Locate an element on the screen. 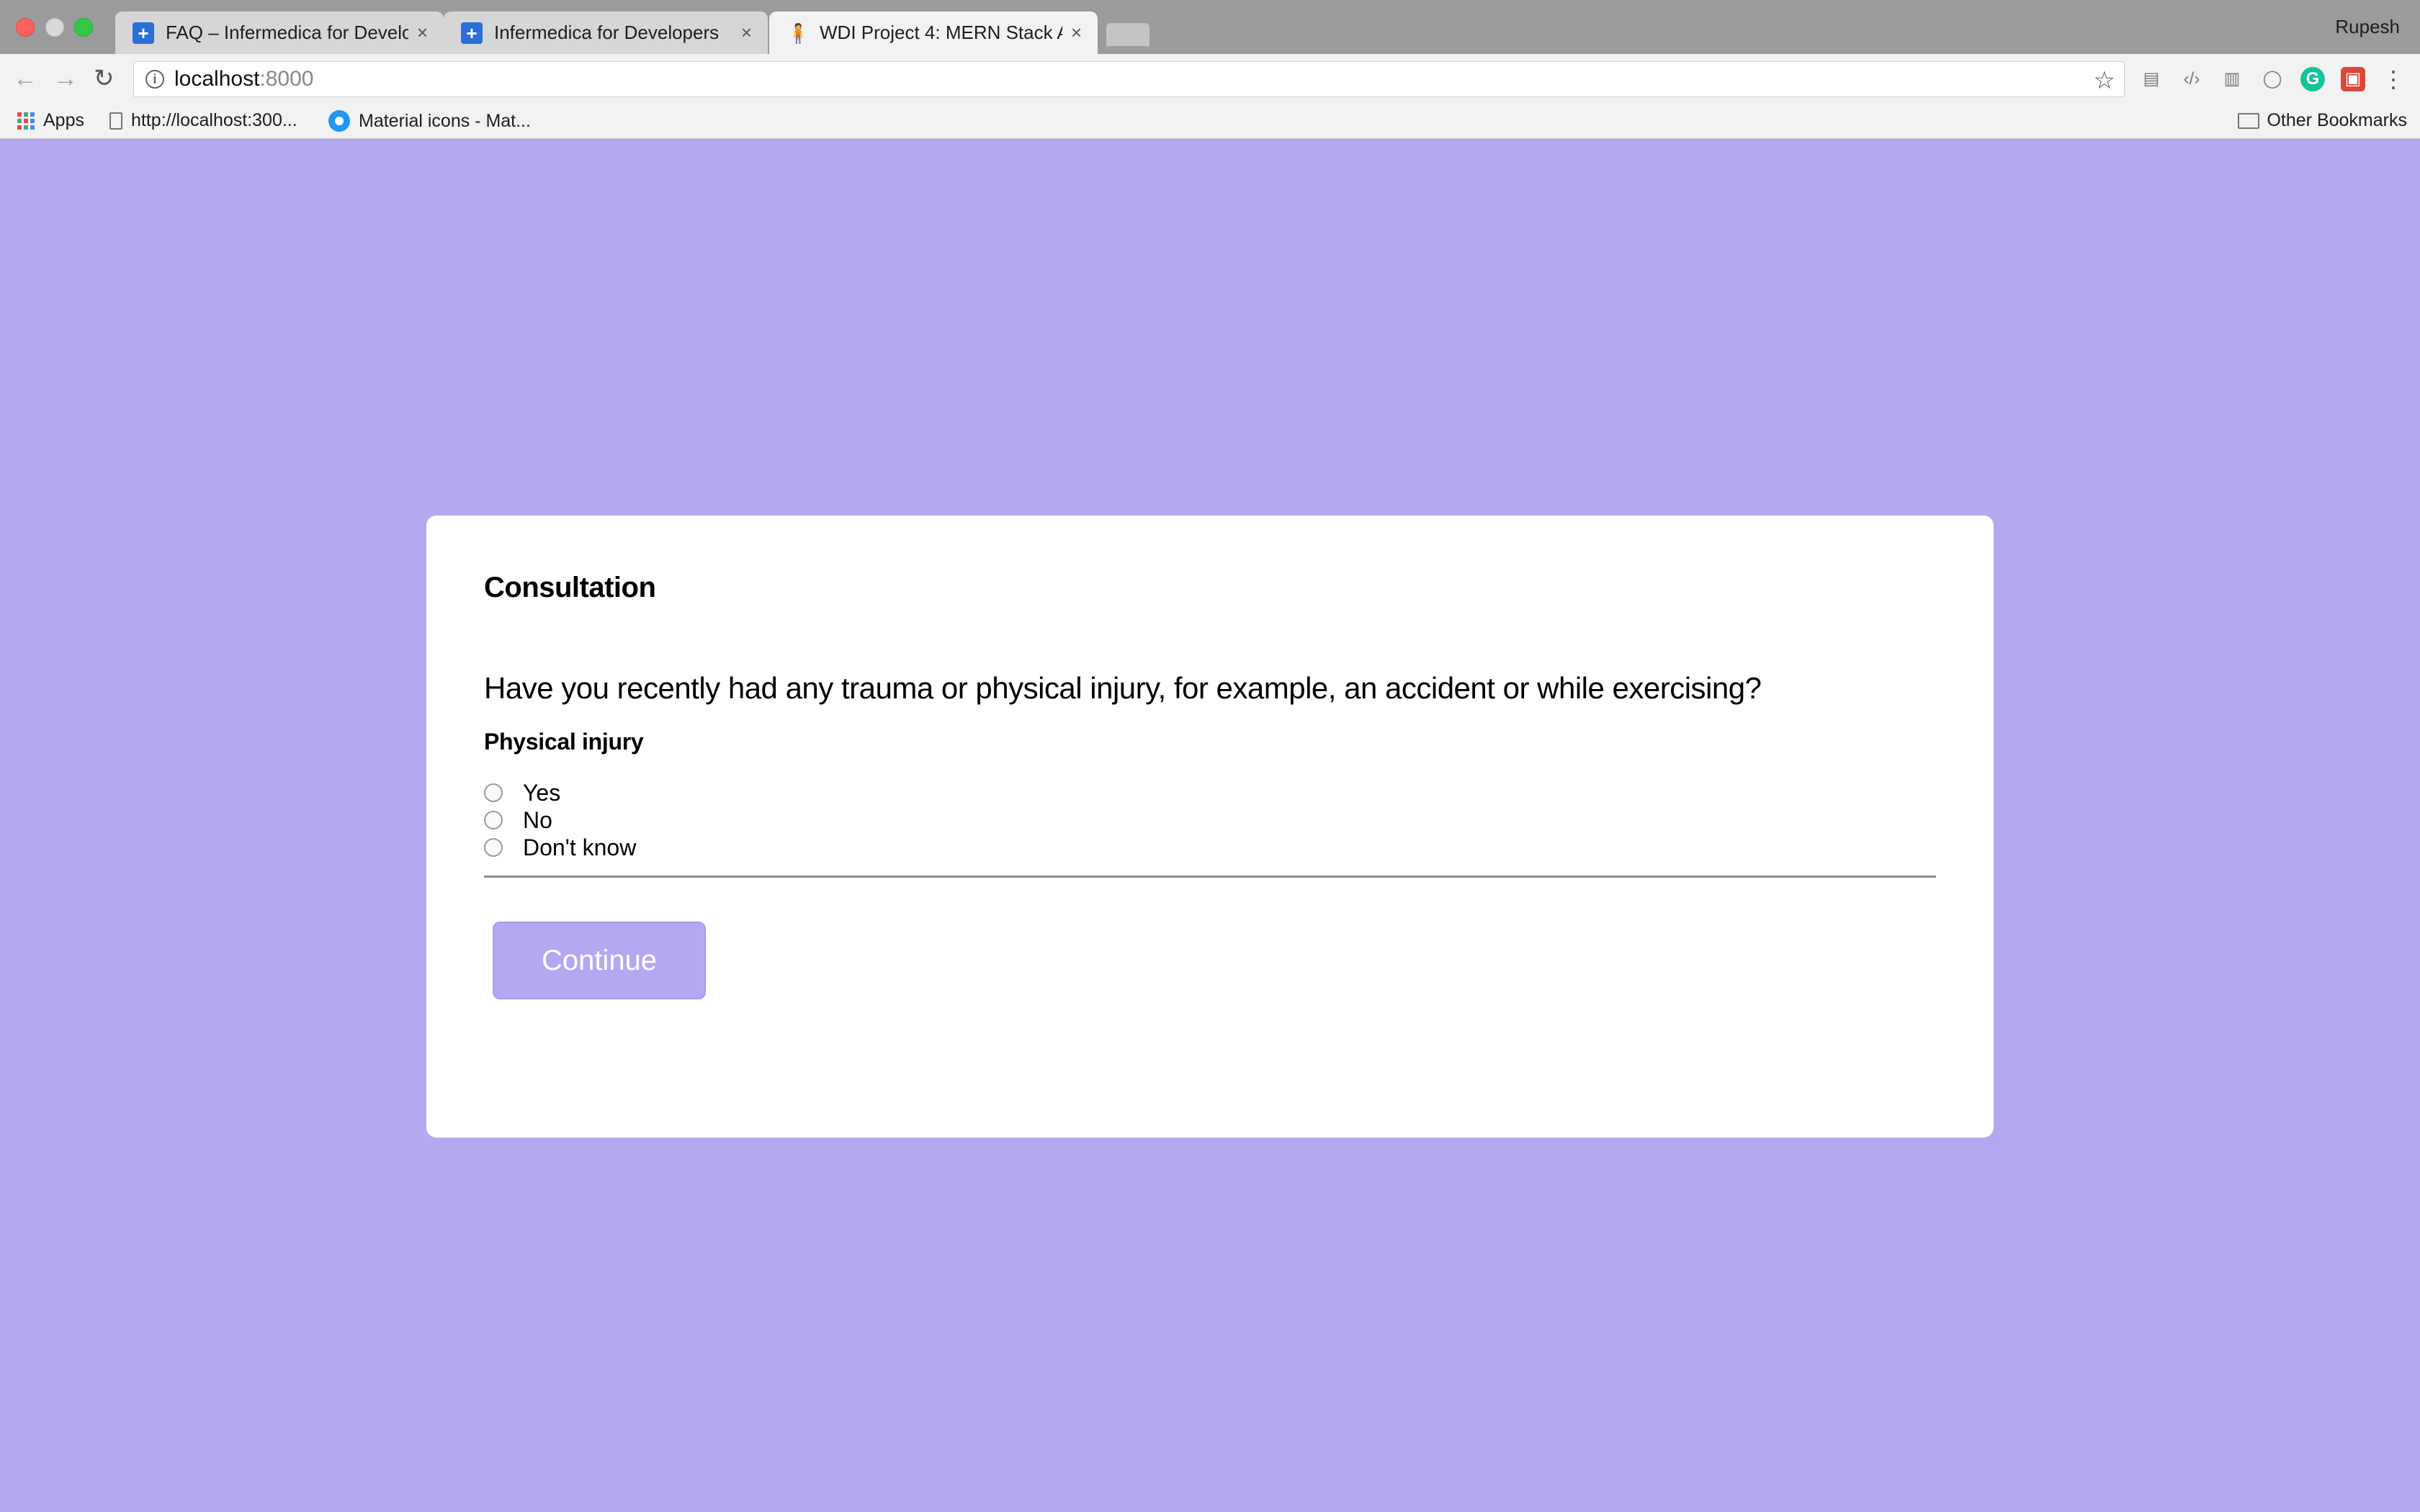 The width and height of the screenshot is (2420, 1512). minimize-window-button is located at coordinates (54, 27).